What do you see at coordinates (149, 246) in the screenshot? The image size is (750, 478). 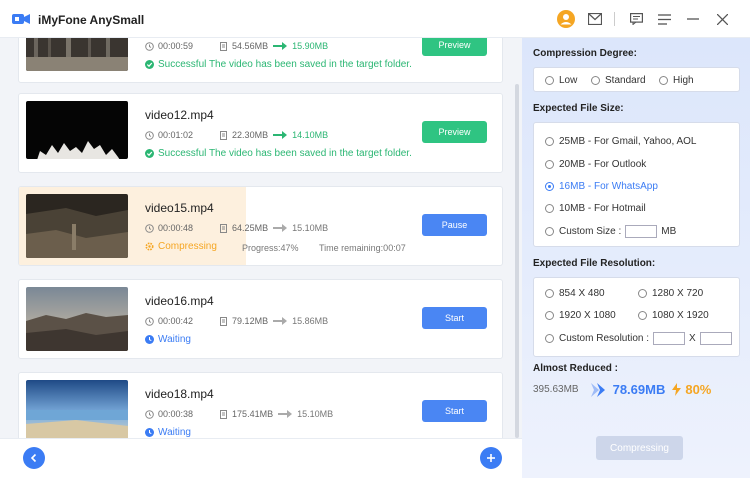 I see `gear-icon` at bounding box center [149, 246].